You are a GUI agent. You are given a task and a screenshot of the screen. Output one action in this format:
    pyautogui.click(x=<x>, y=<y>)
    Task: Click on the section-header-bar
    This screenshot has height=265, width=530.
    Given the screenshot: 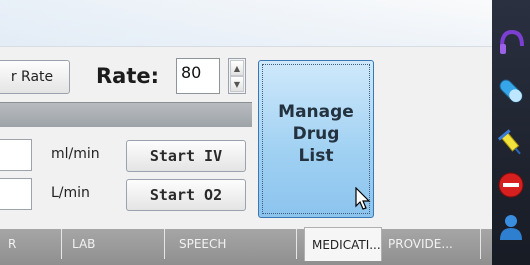 What is the action you would take?
    pyautogui.click(x=126, y=114)
    